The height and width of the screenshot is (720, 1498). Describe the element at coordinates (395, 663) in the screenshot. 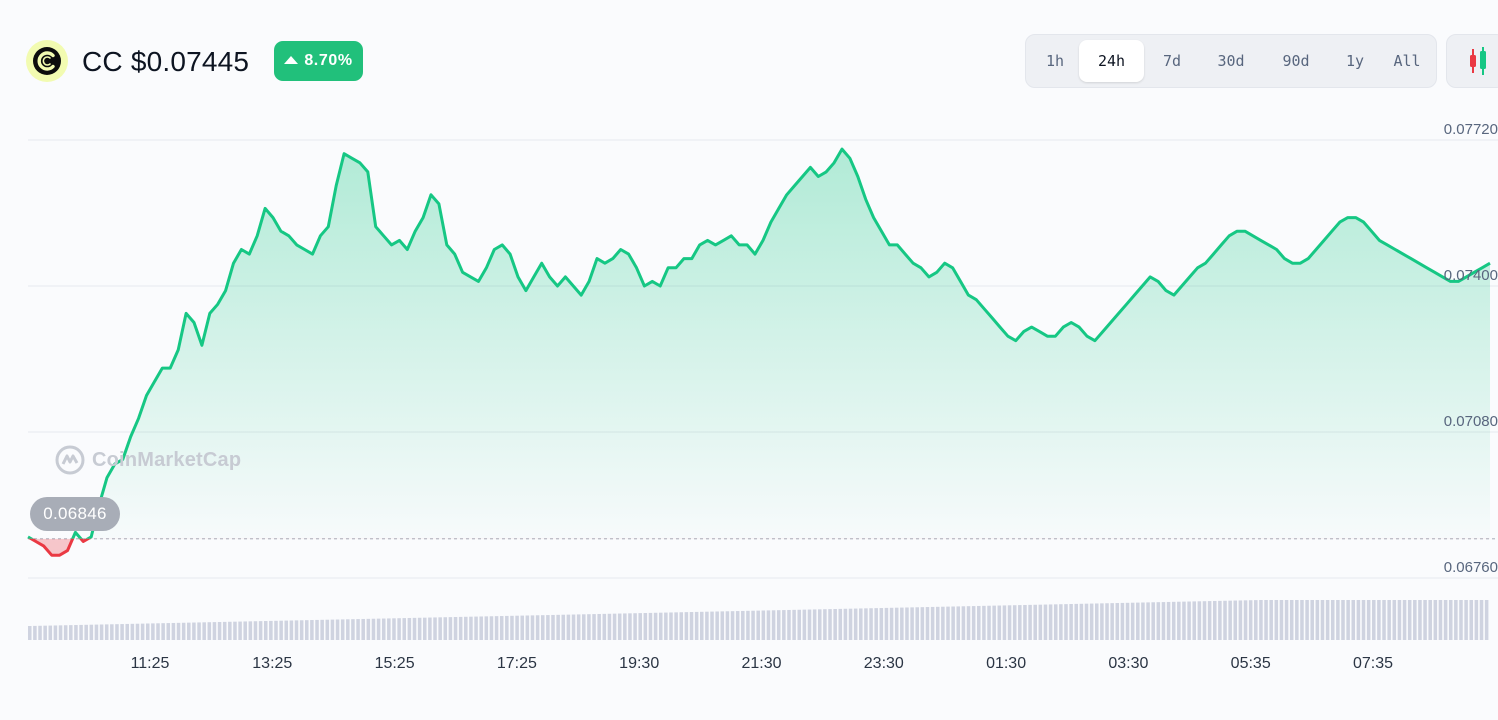

I see `x-tick-label: 15:25` at that location.